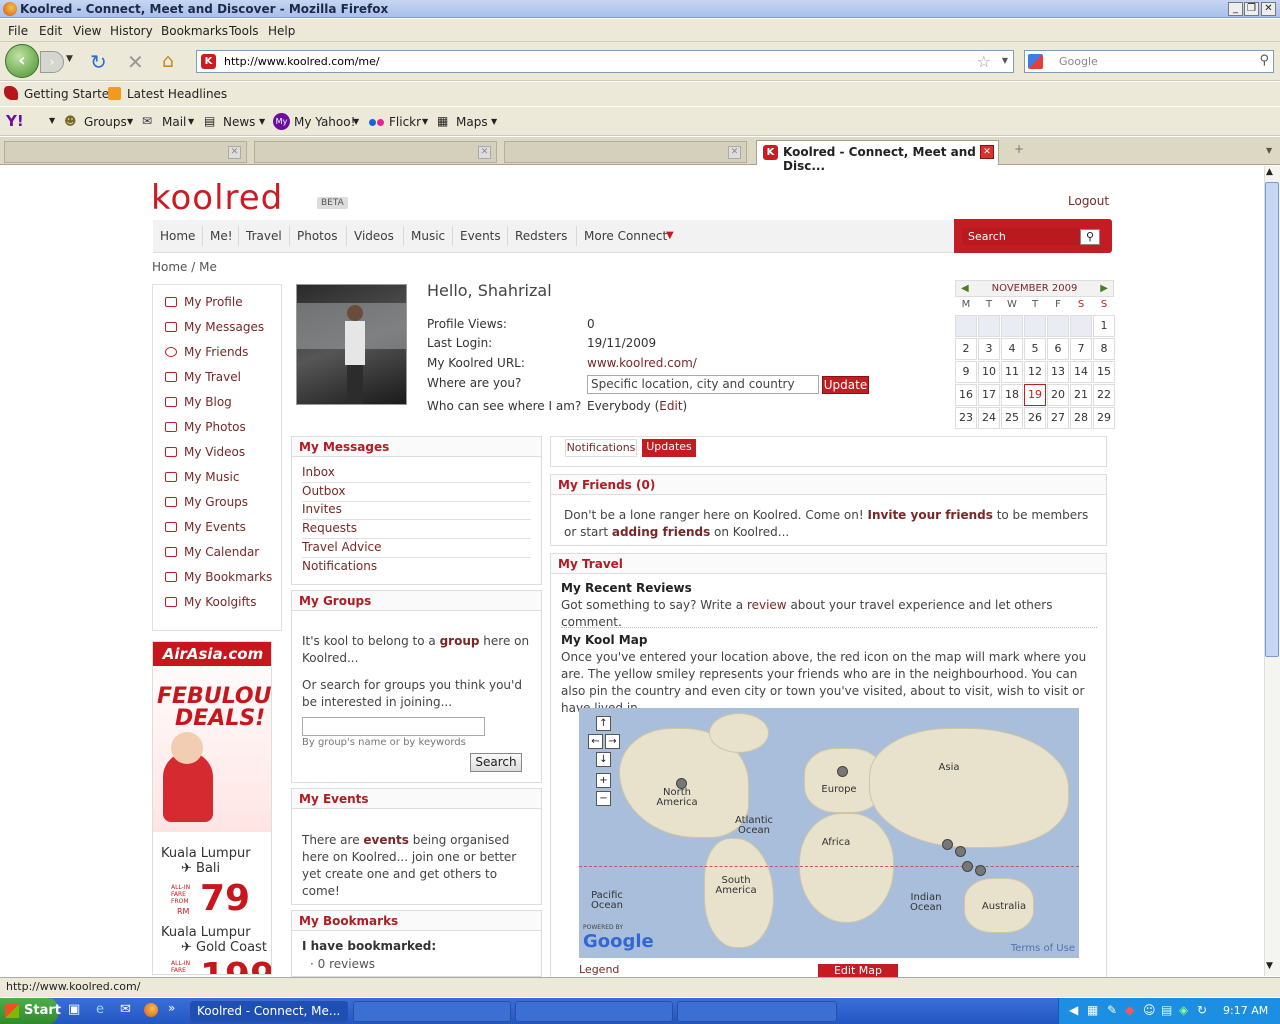 This screenshot has height=1024, width=1280. I want to click on yahoo-news: News, so click(239, 122).